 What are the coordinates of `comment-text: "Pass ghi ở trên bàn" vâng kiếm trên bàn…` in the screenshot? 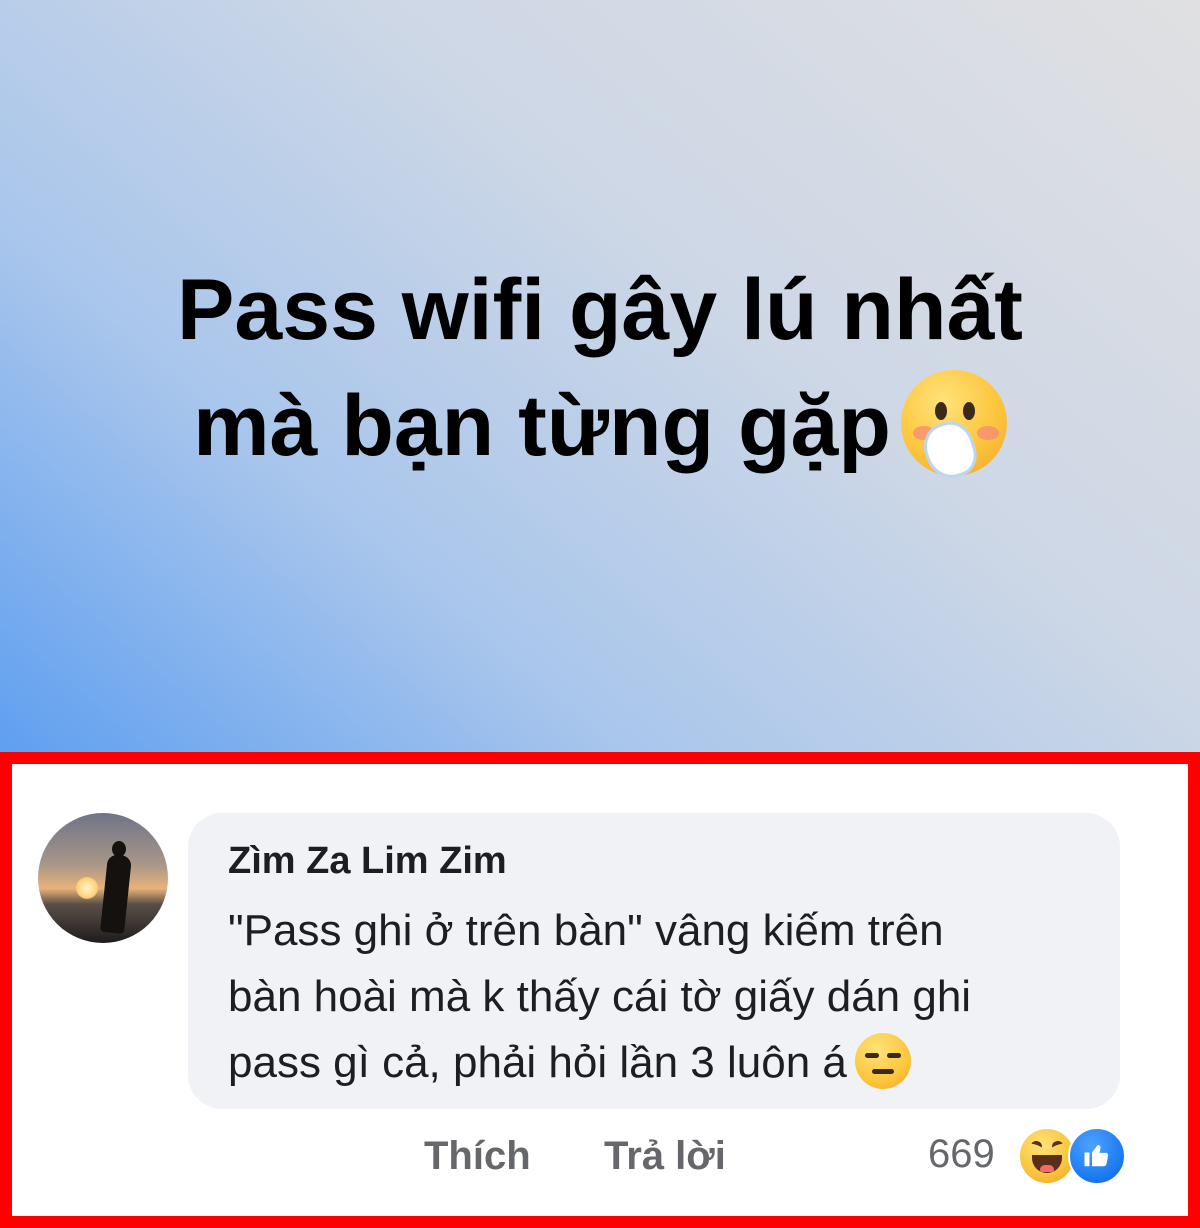 It's located at (668, 997).